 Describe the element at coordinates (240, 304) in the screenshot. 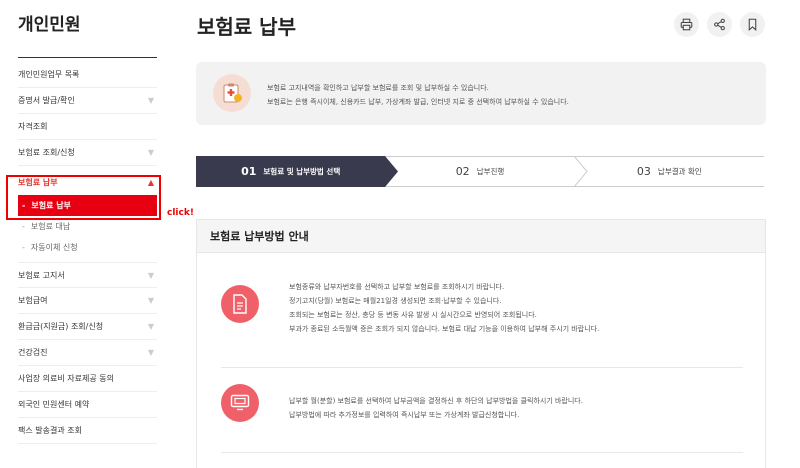

I see `document-icon` at that location.